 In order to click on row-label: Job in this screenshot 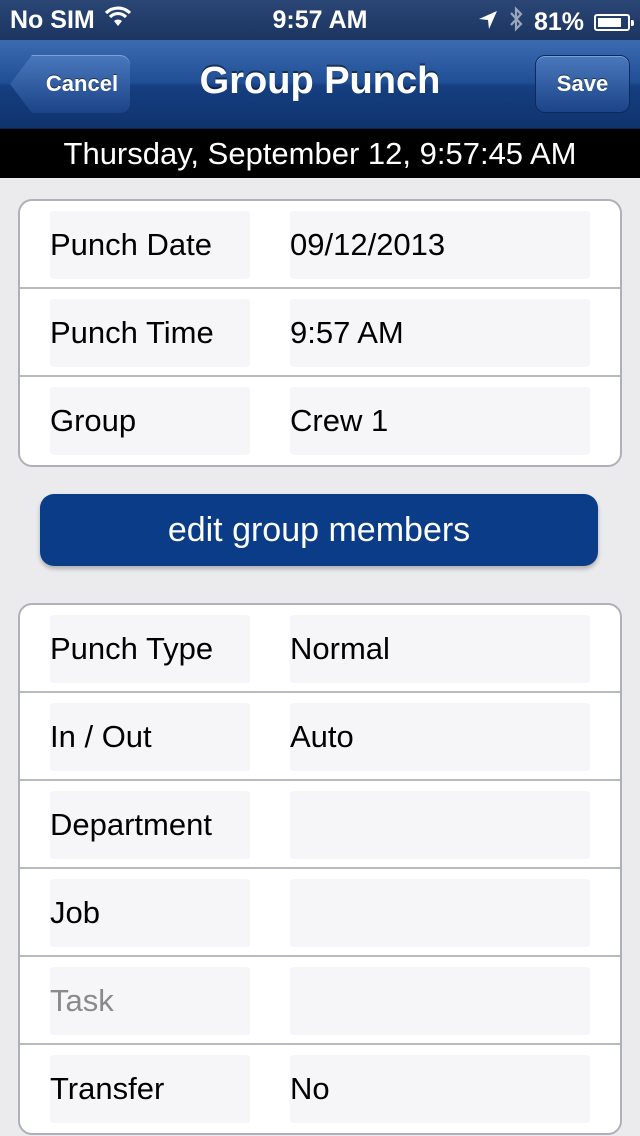, I will do `click(150, 913)`.